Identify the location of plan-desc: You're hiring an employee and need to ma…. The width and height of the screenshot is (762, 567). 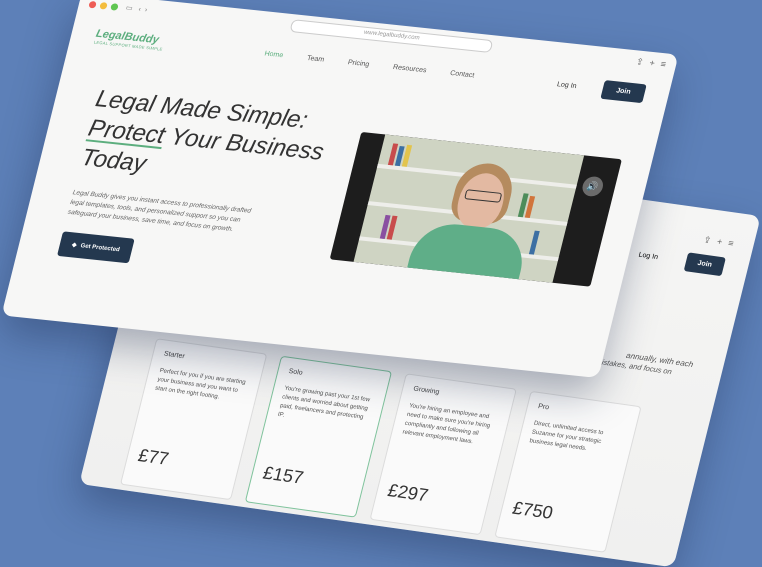
(446, 424).